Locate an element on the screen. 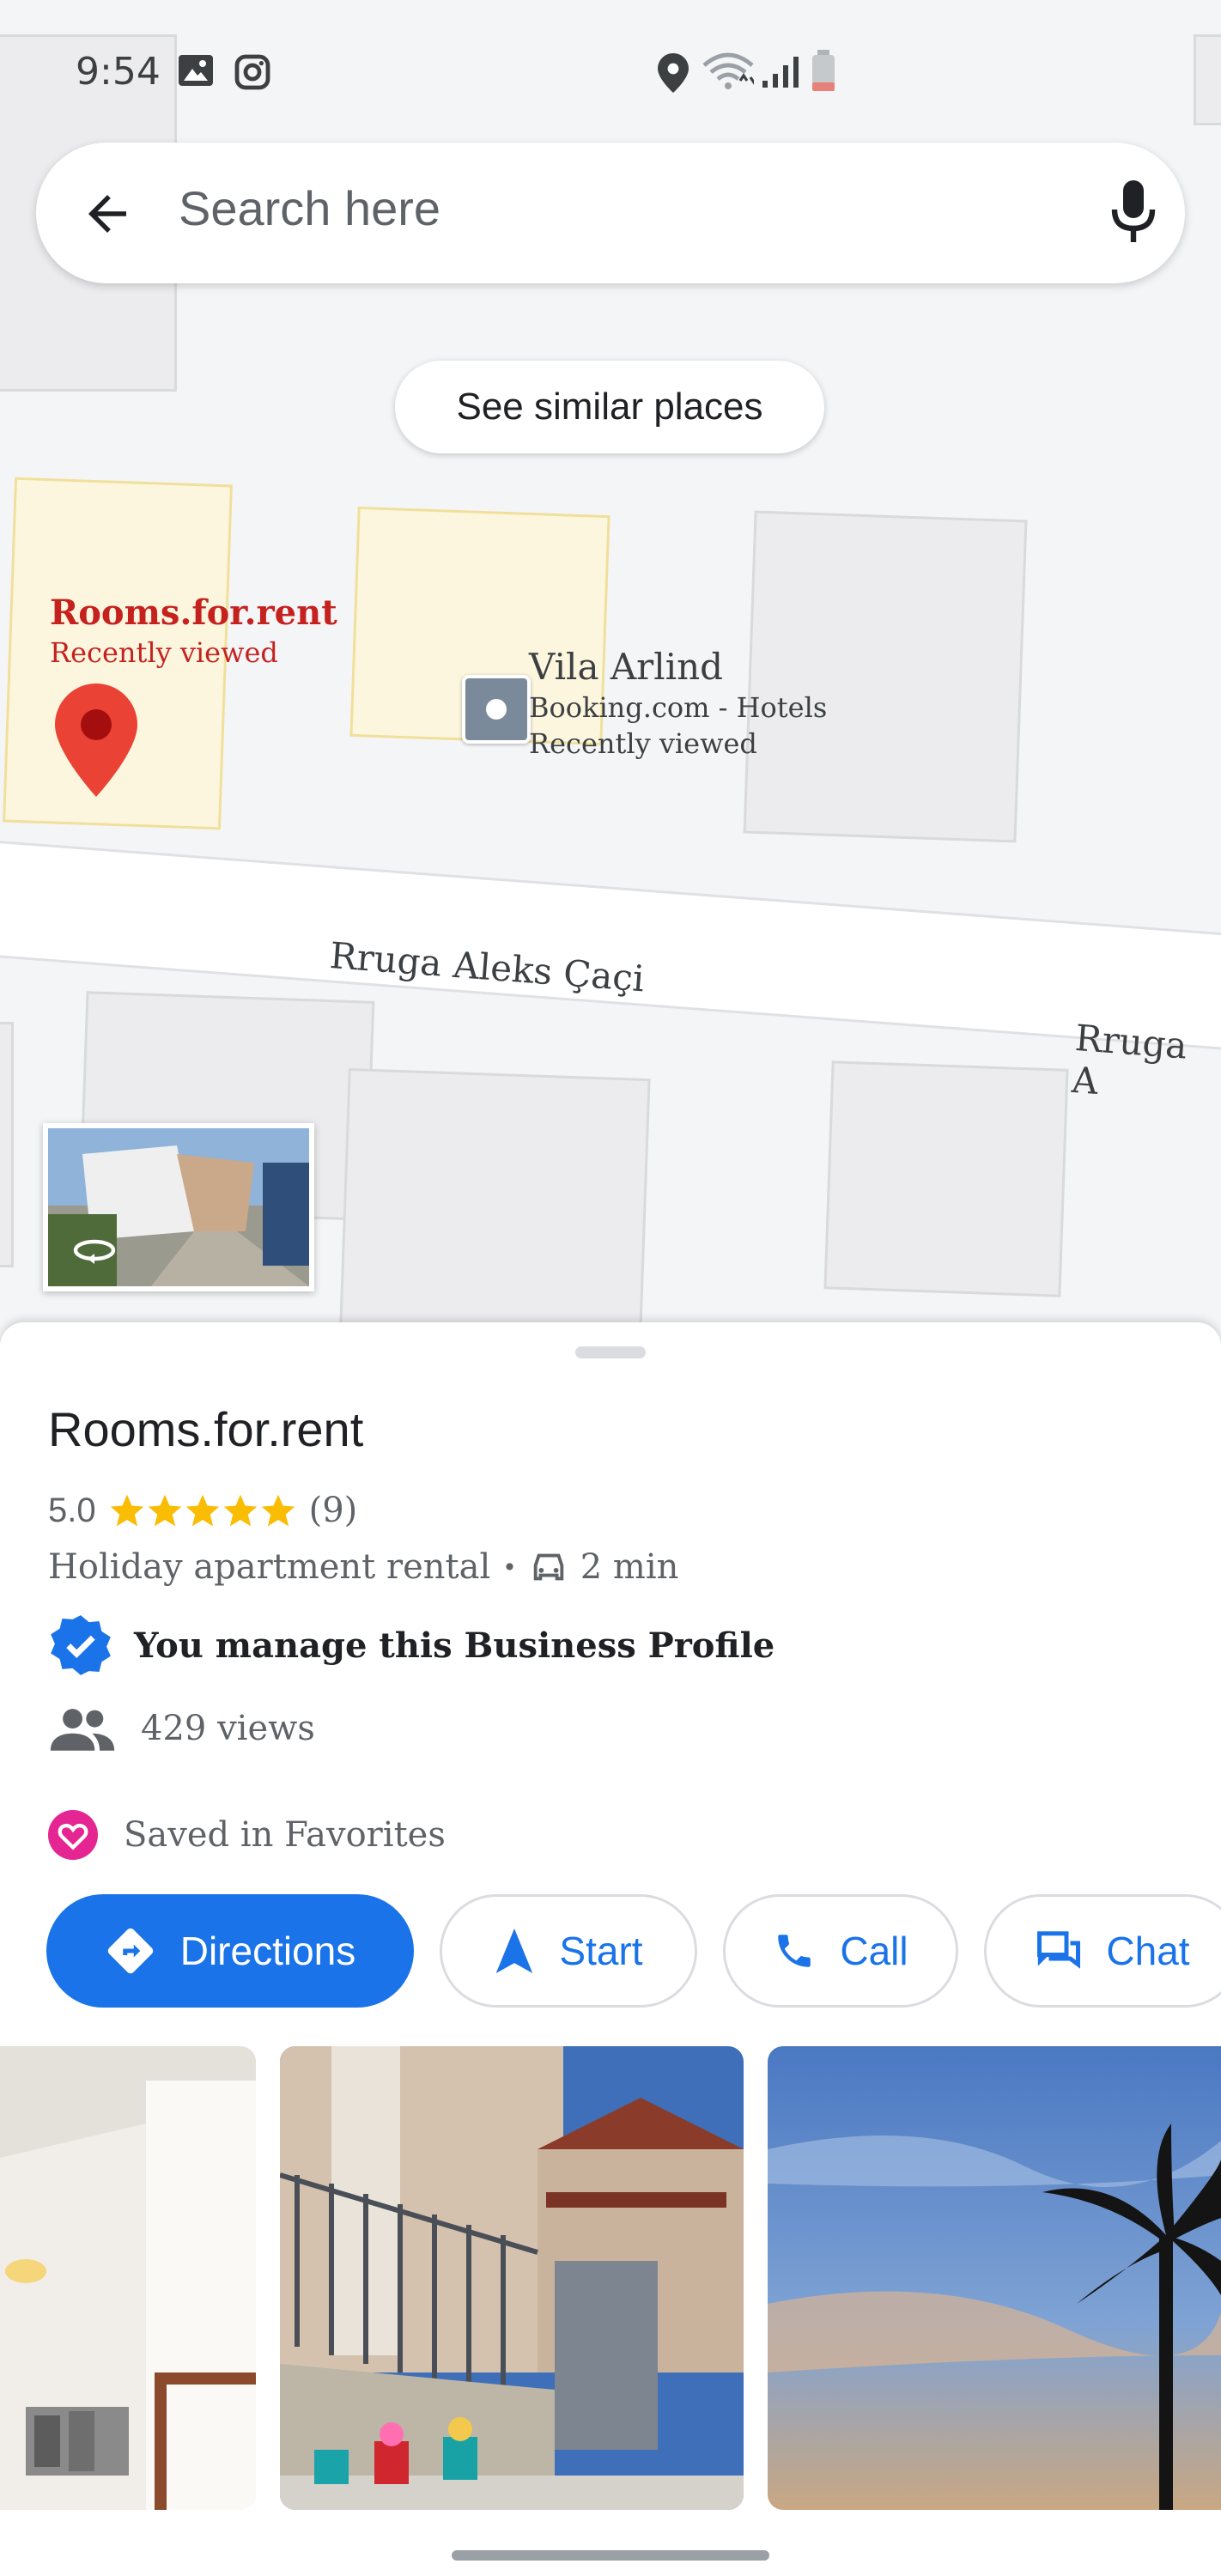 The height and width of the screenshot is (2576, 1221). start-label: Start is located at coordinates (601, 1951).